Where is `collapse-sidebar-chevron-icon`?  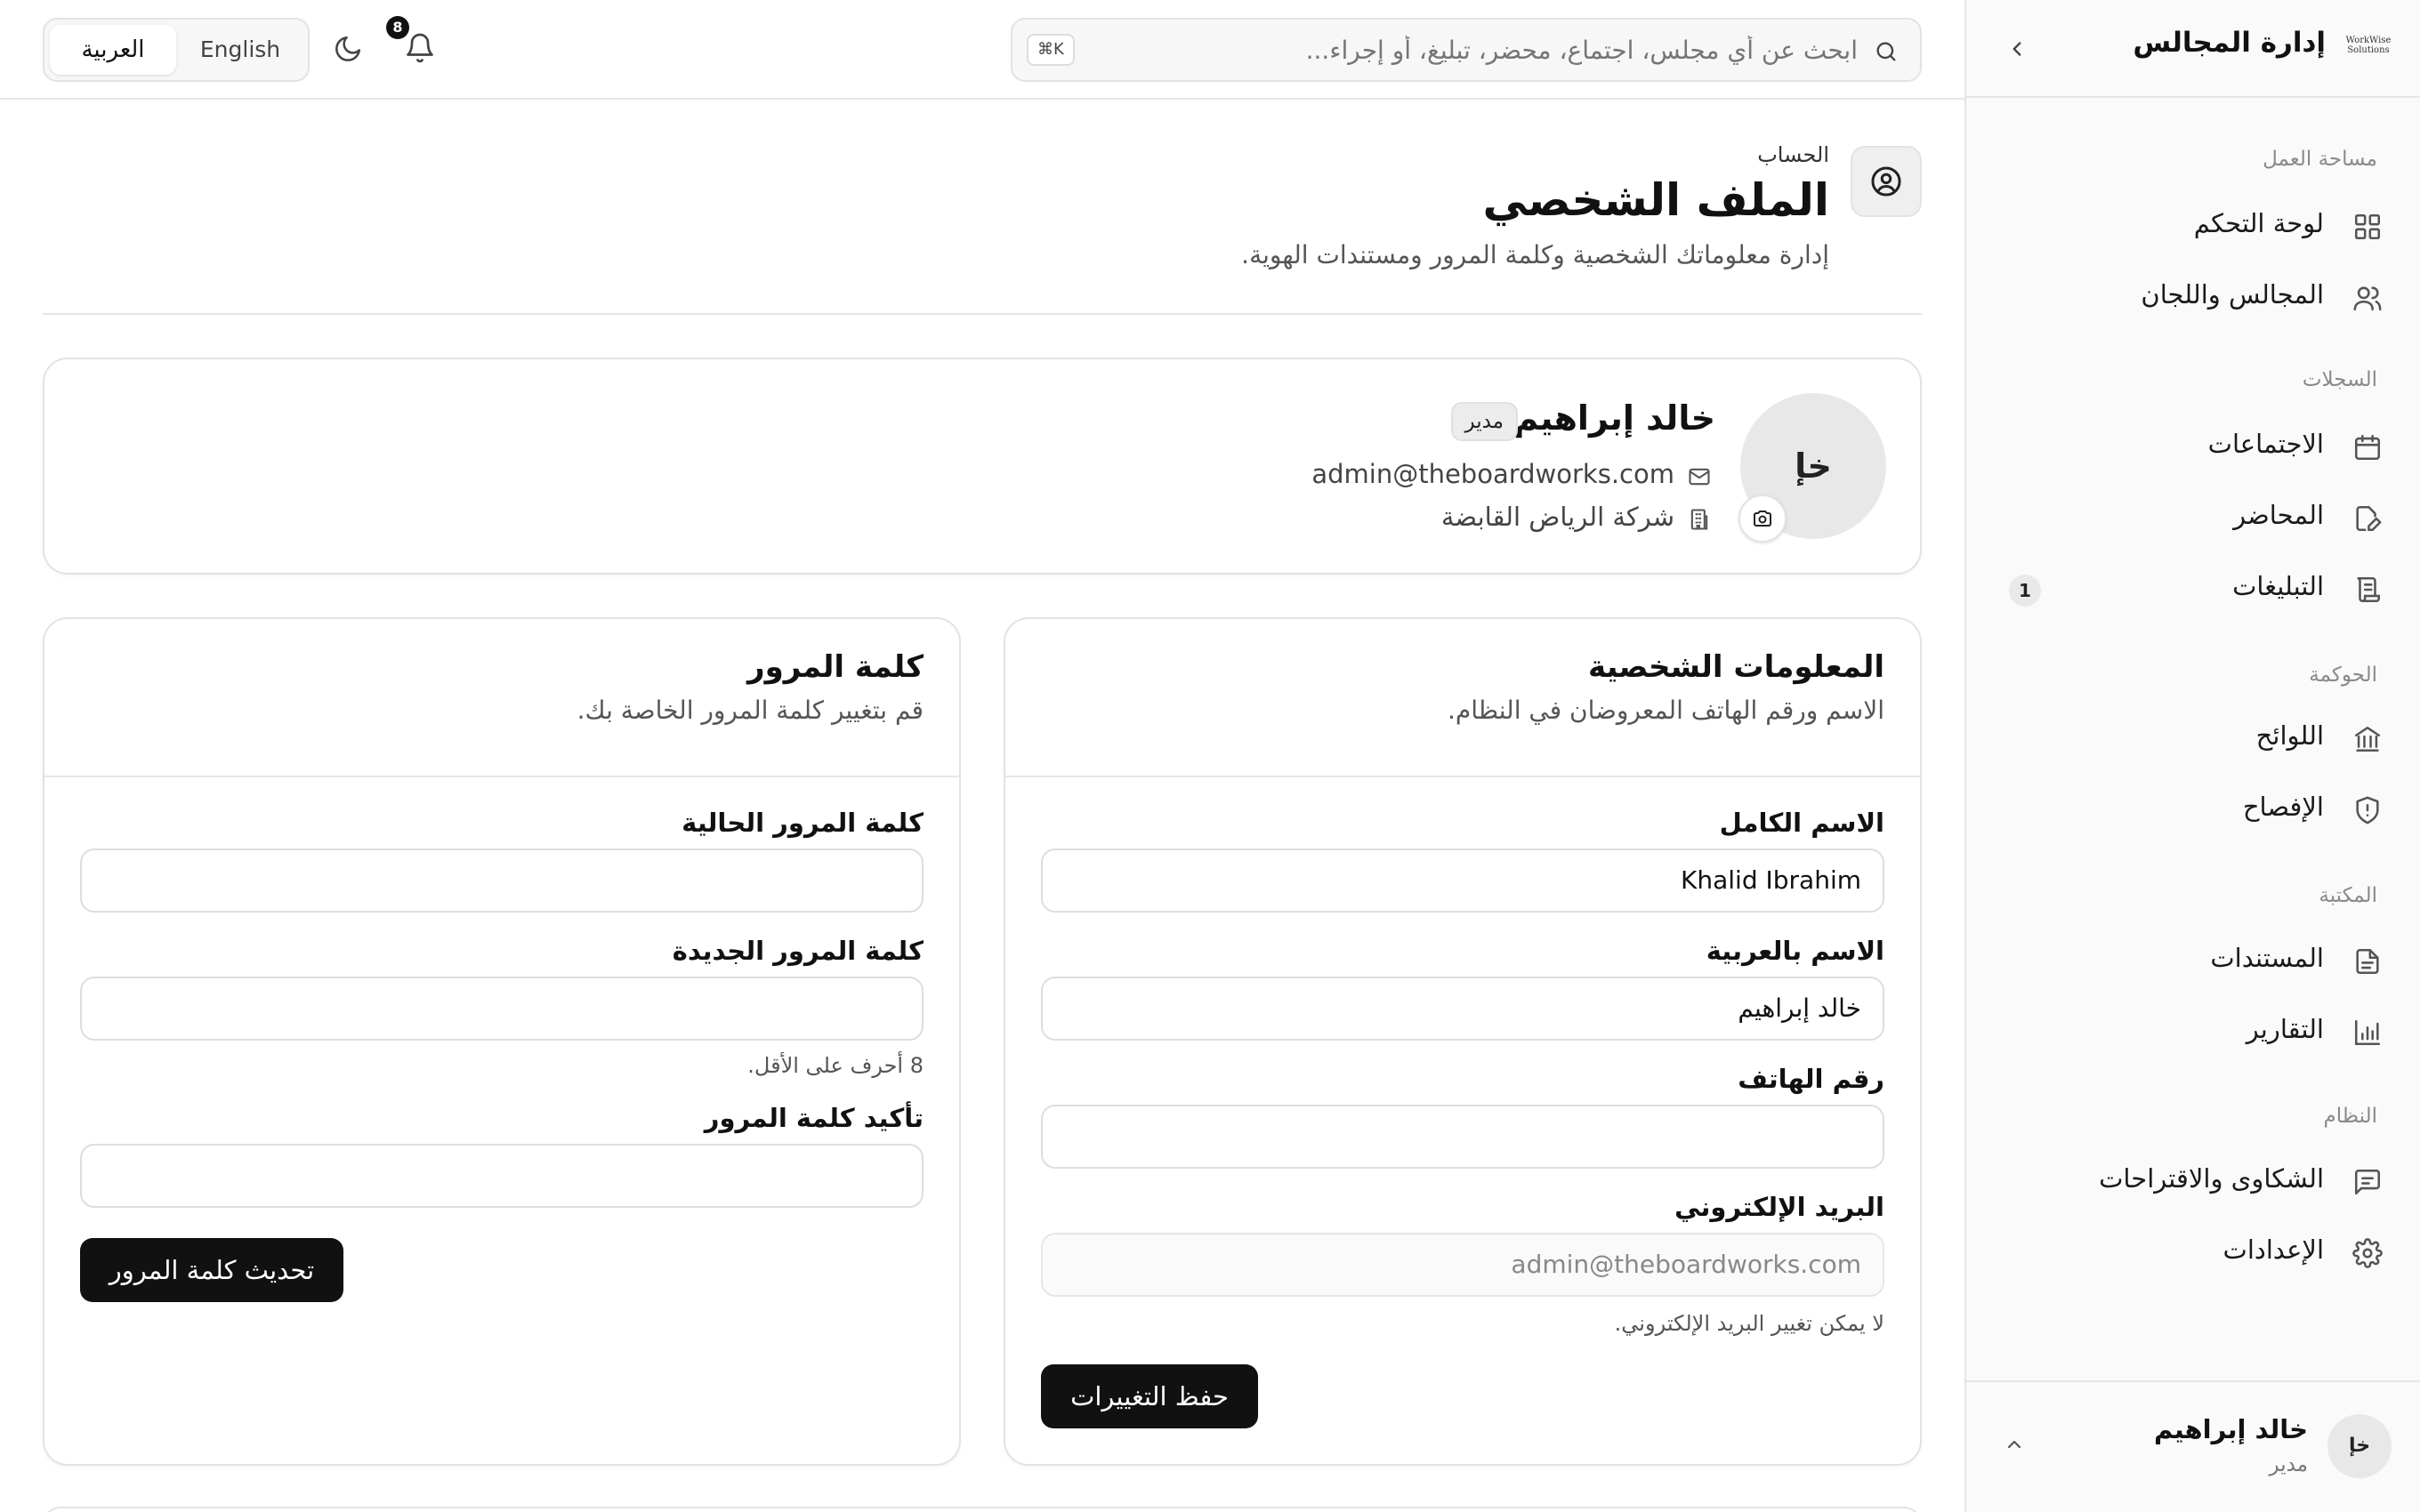
collapse-sidebar-chevron-icon is located at coordinates (2017, 49).